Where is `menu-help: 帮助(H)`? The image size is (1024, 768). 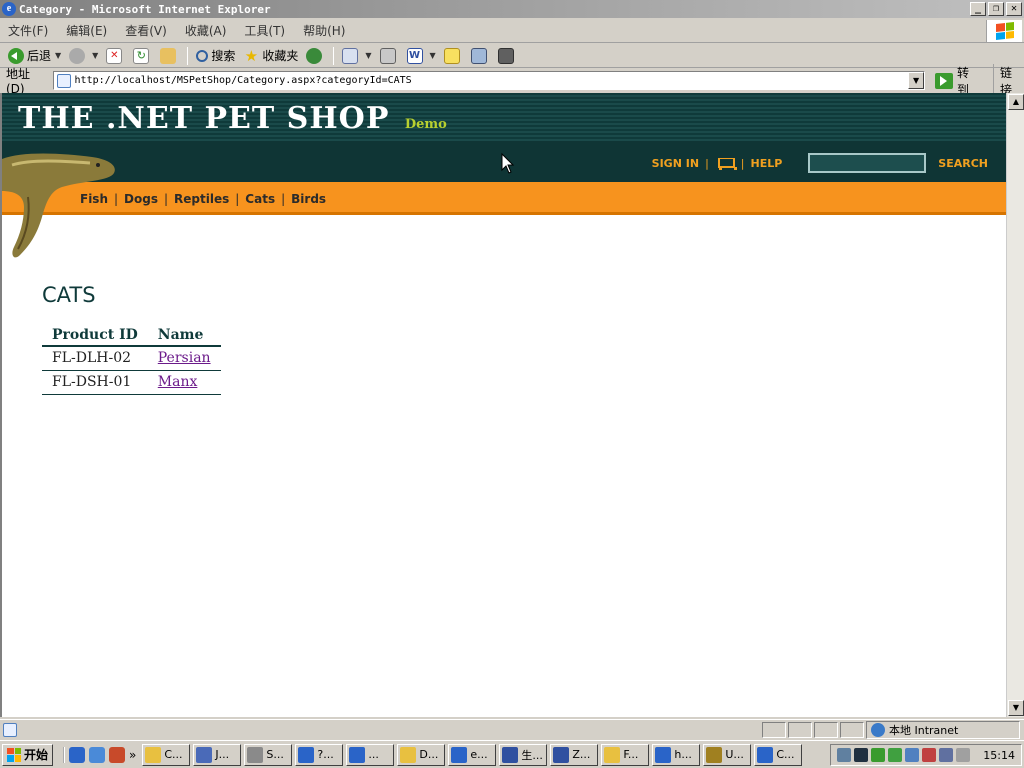 menu-help: 帮助(H) is located at coordinates (324, 30).